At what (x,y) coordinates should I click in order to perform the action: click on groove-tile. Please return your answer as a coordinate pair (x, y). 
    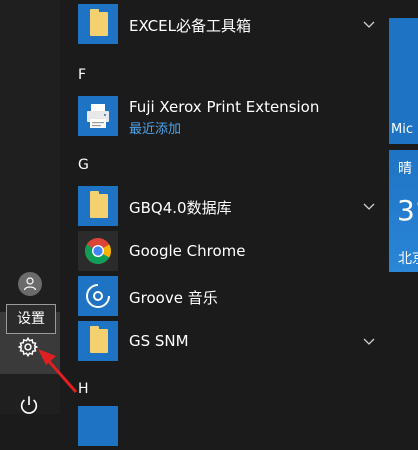
    Looking at the image, I should click on (98, 296).